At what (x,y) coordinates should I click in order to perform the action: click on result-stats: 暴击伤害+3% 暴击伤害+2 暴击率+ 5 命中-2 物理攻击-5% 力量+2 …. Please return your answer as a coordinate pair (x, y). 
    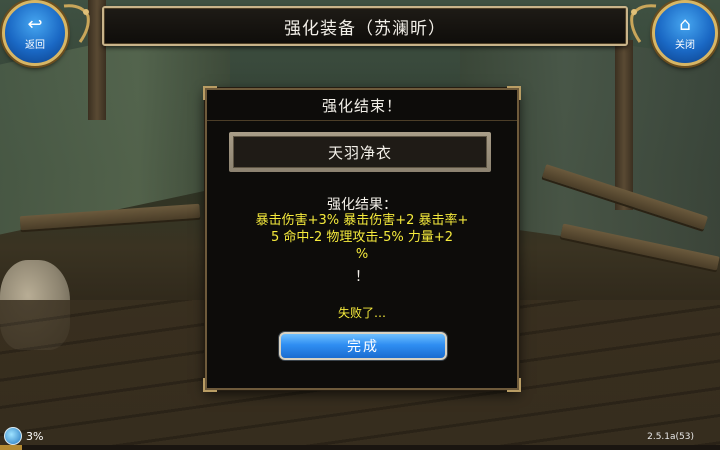
    Looking at the image, I should click on (362, 237).